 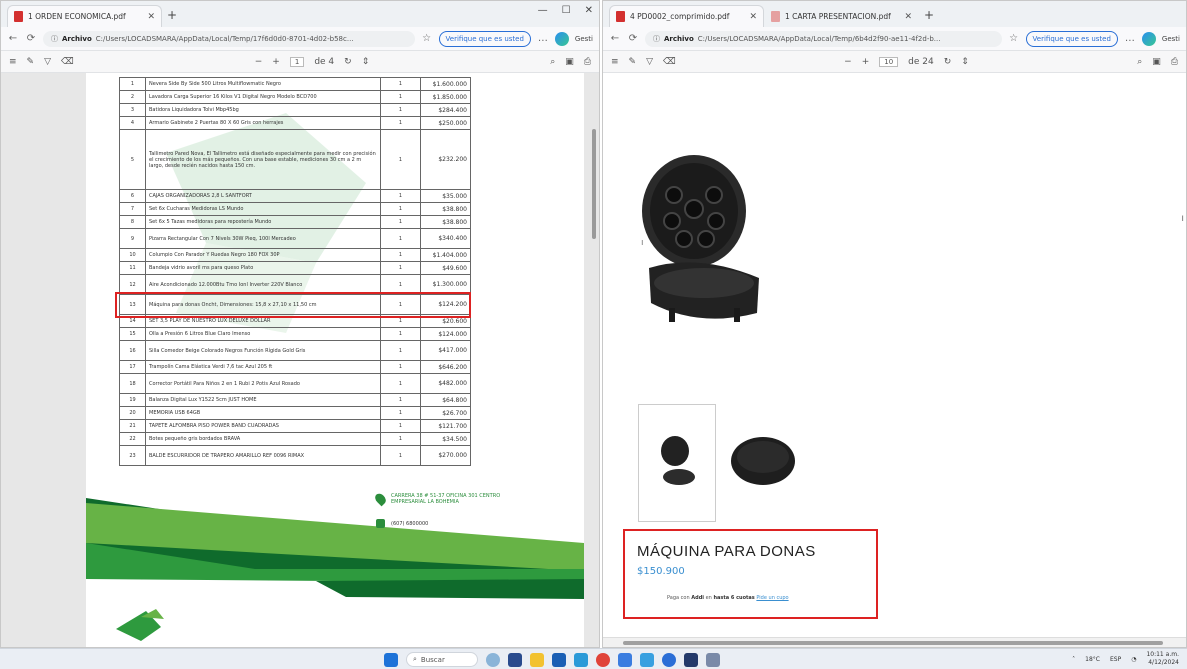 I want to click on left-scroll-thumb, so click(x=594, y=184).